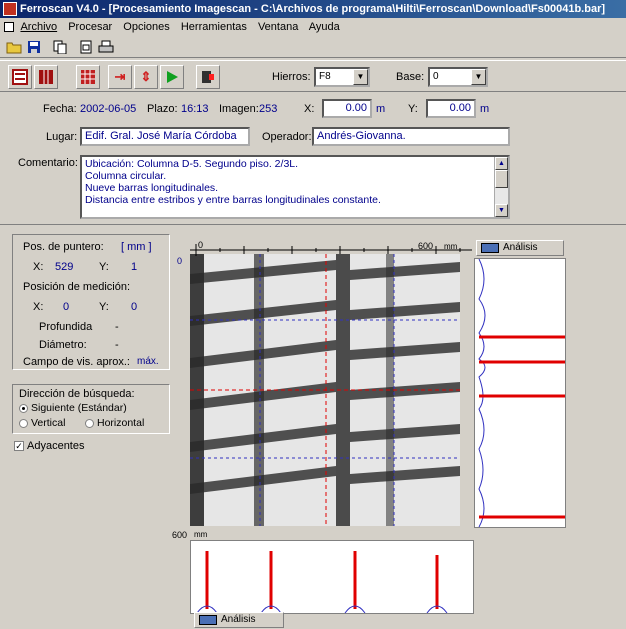  I want to click on fecha-value: 2002-06-05, so click(108, 109).